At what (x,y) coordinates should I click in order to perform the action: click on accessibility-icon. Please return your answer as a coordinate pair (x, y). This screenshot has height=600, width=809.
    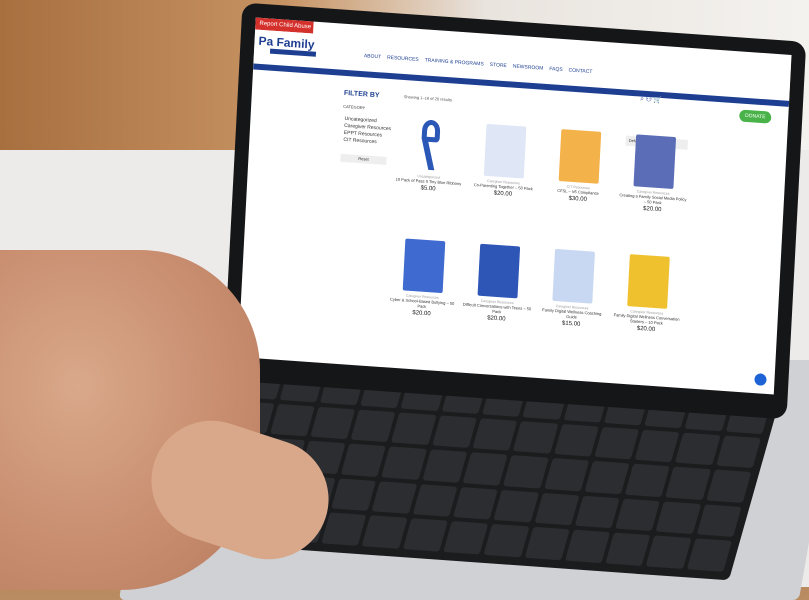
    Looking at the image, I should click on (760, 379).